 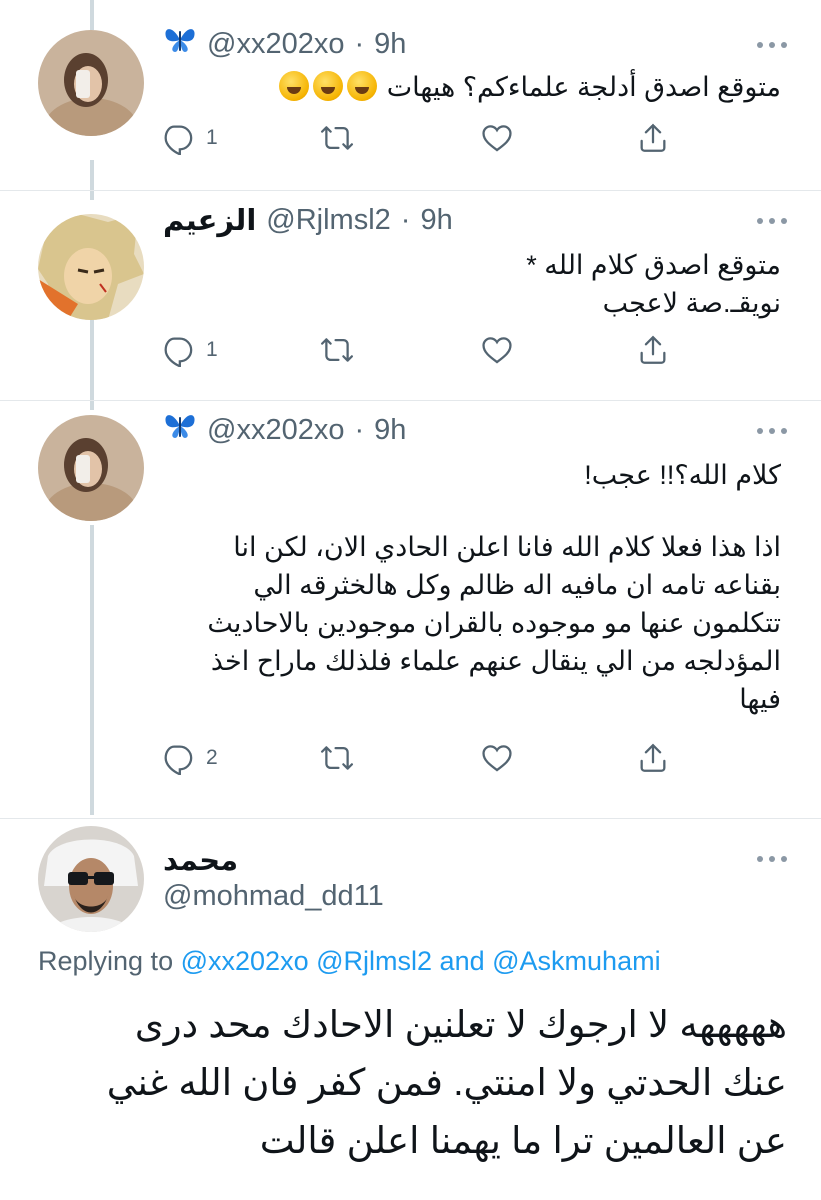 I want to click on tweet-header: الزعيم @Rjlmsl2 · 9h, so click(x=457, y=220).